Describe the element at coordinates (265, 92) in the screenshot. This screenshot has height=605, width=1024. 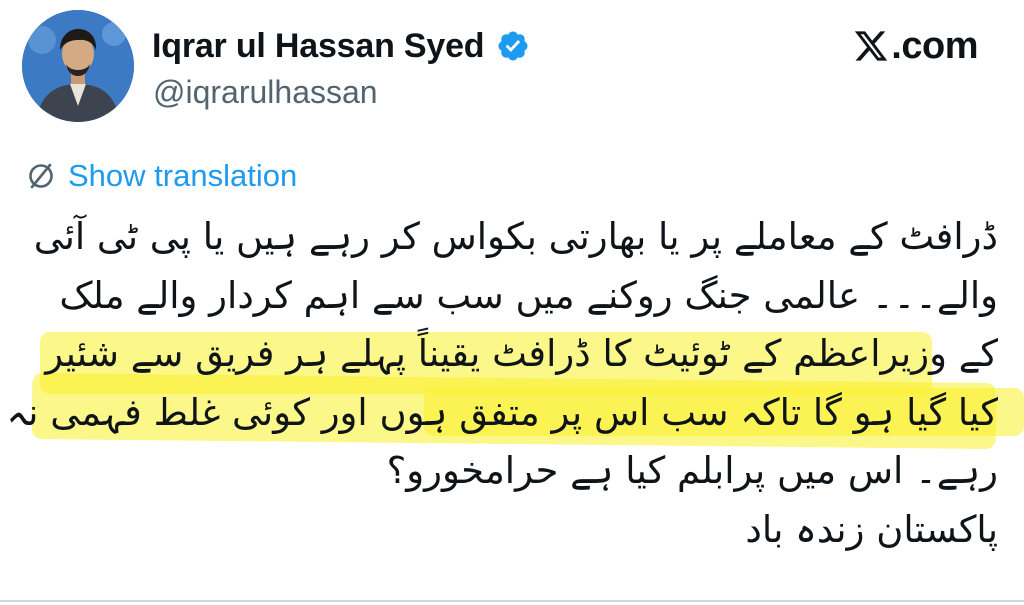
I see `author-handle: @iqrarulhassan` at that location.